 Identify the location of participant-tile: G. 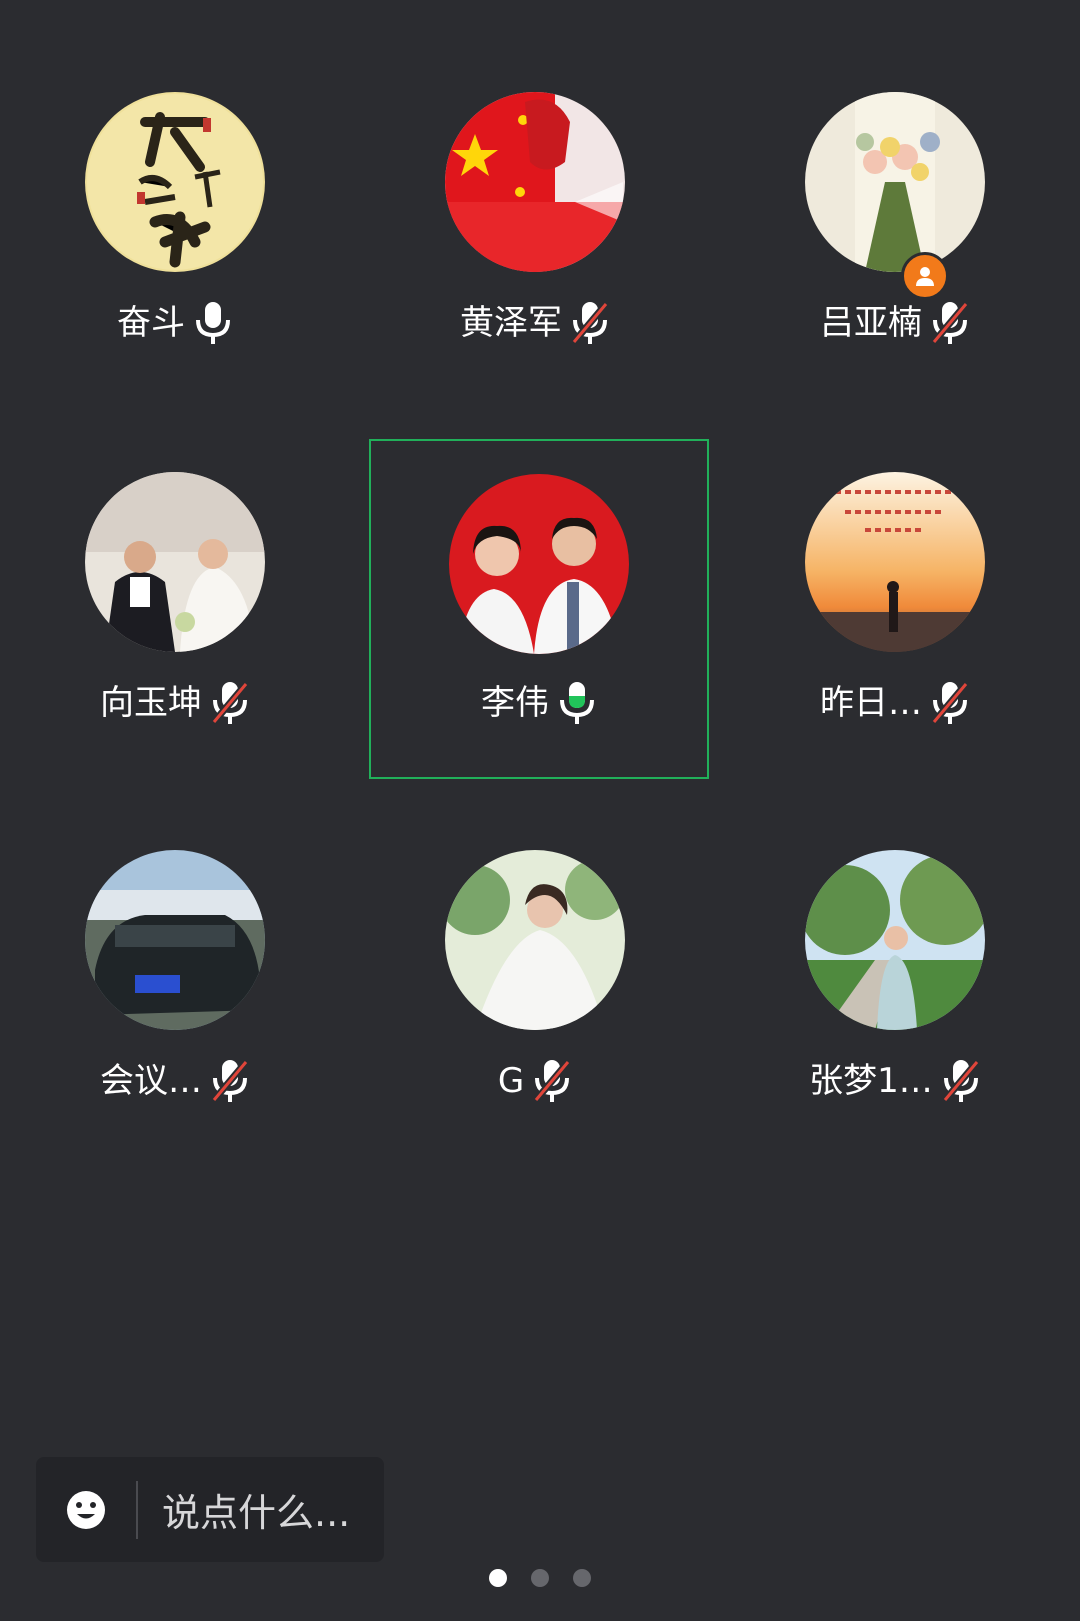
(535, 988).